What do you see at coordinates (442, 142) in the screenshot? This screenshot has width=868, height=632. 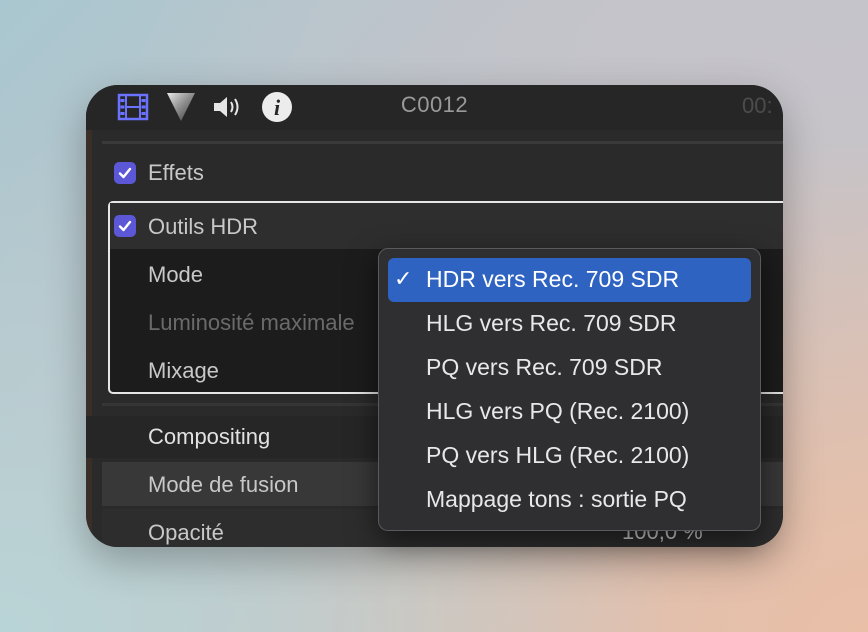 I see `toolbar-separator` at bounding box center [442, 142].